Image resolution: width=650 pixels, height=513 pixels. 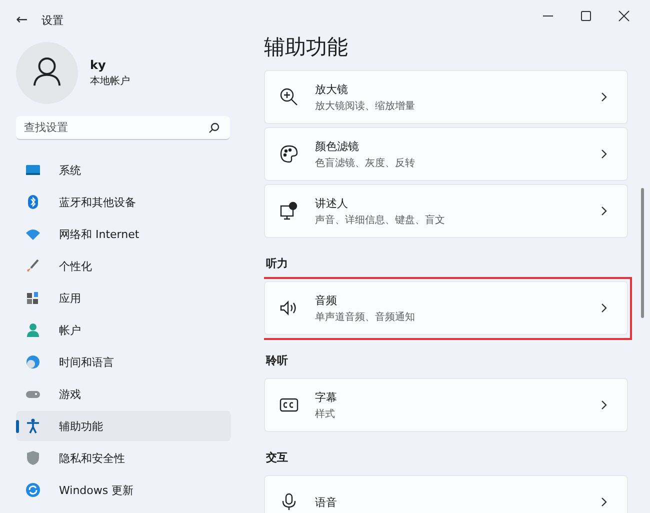 I want to click on speaker-icon, so click(x=289, y=308).